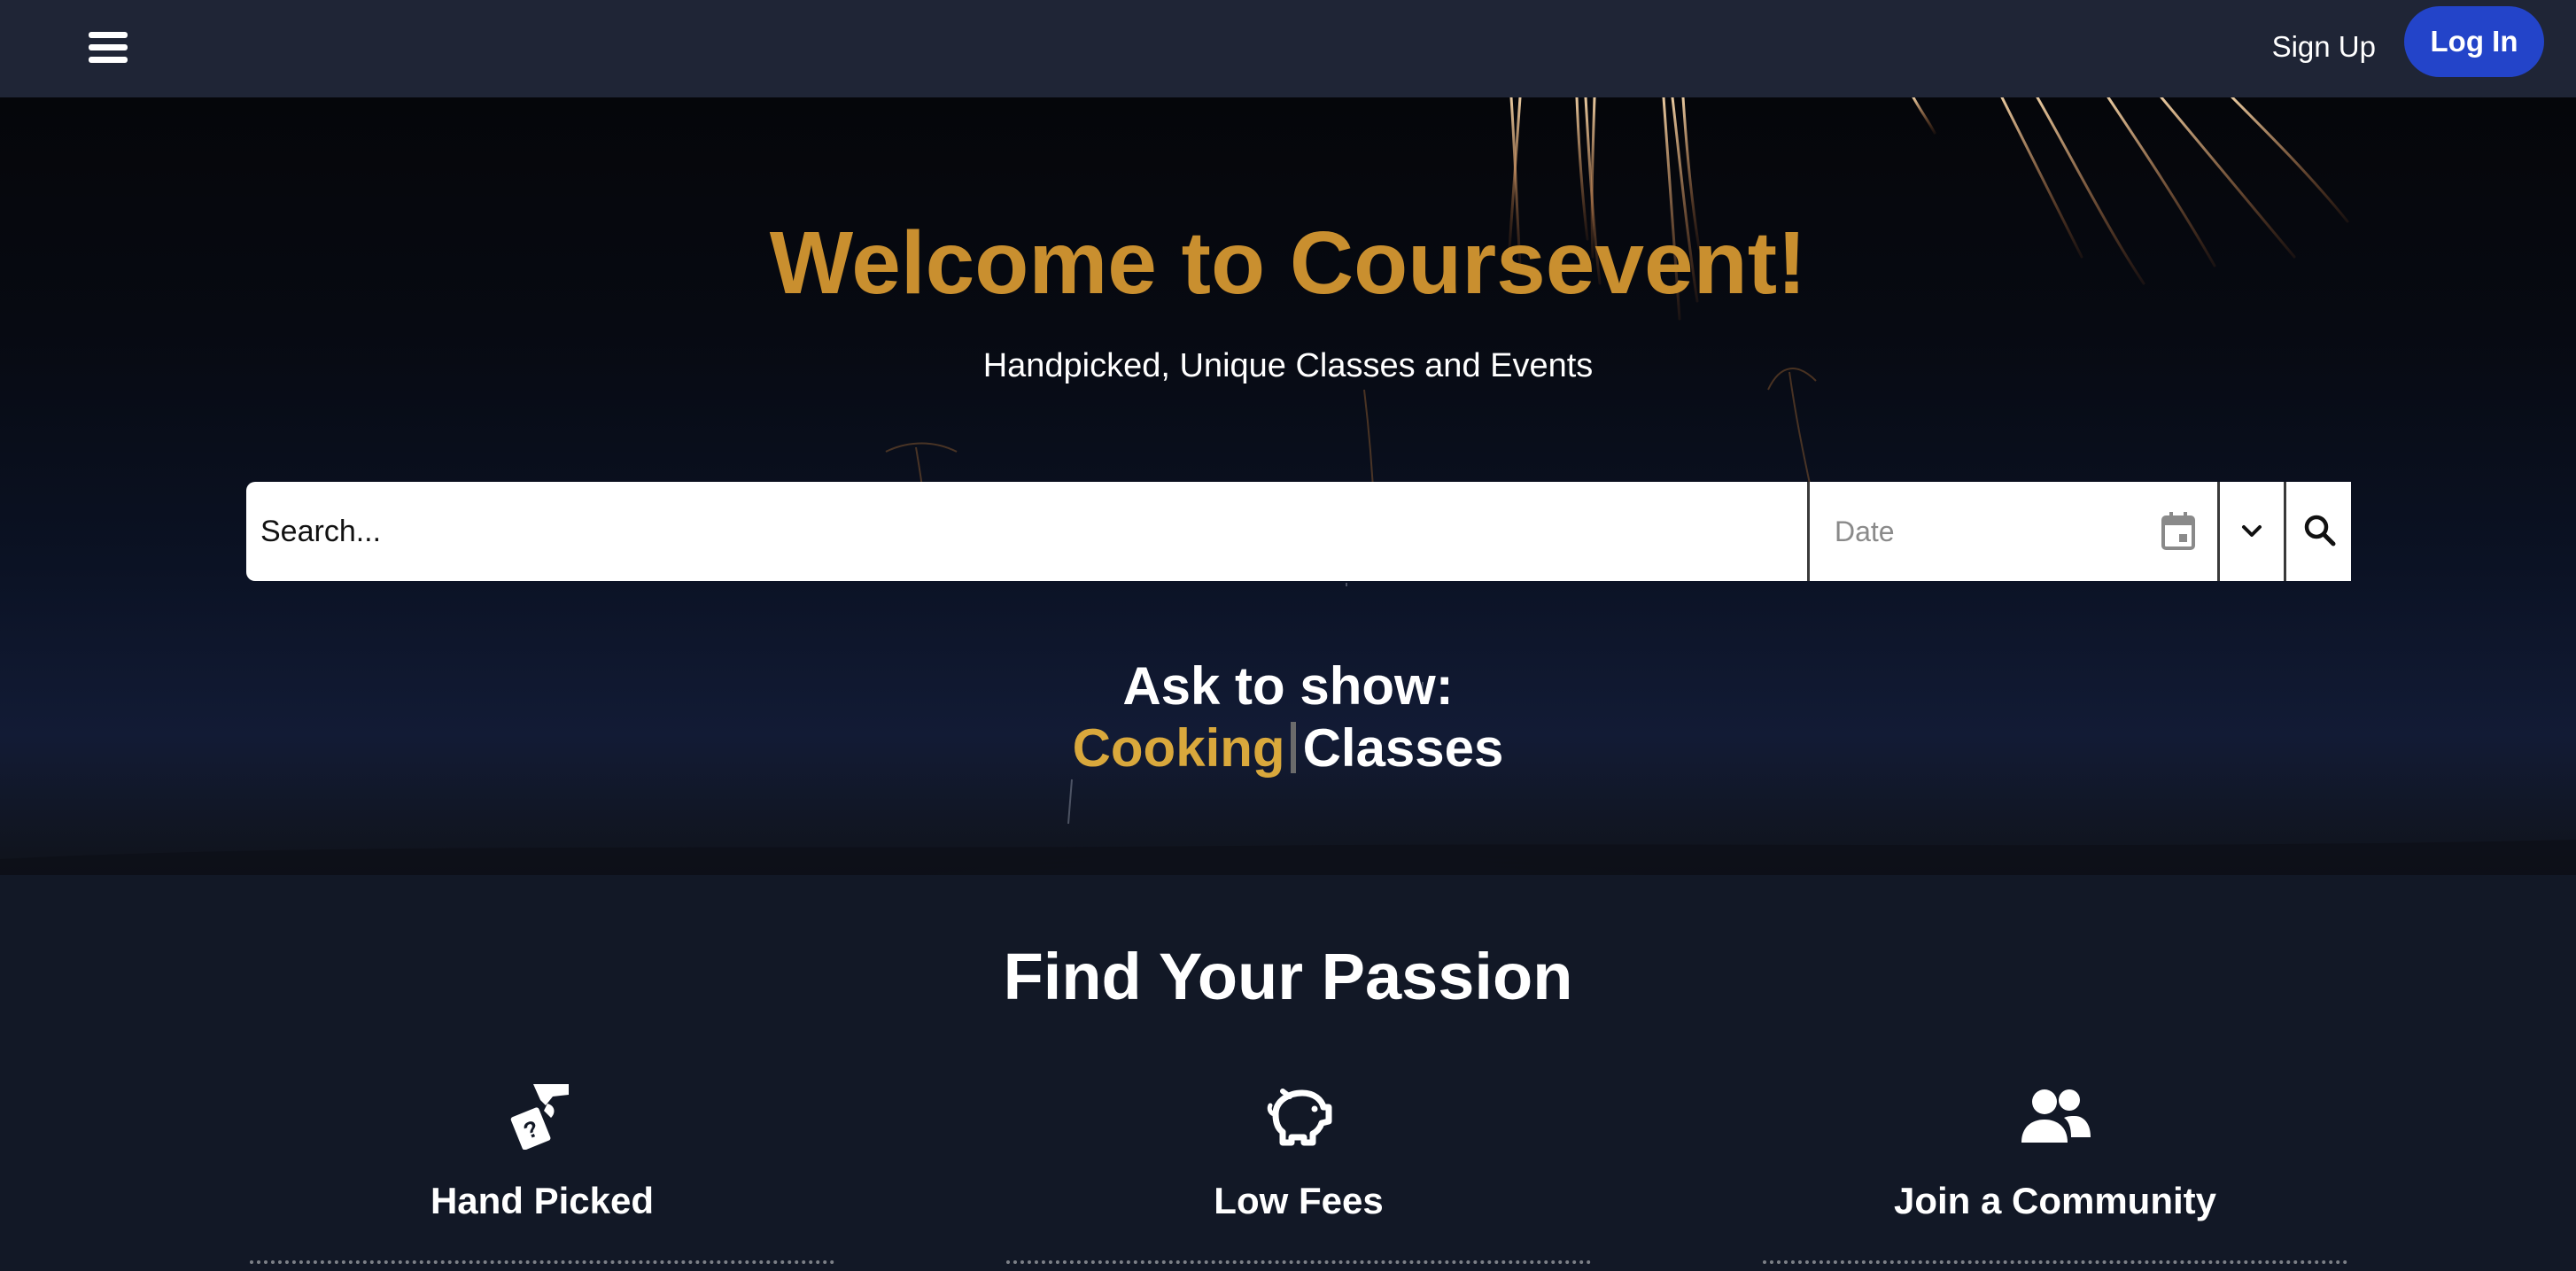 The width and height of the screenshot is (2576, 1271). What do you see at coordinates (2324, 47) in the screenshot?
I see `sign-up-link: Sign Up` at bounding box center [2324, 47].